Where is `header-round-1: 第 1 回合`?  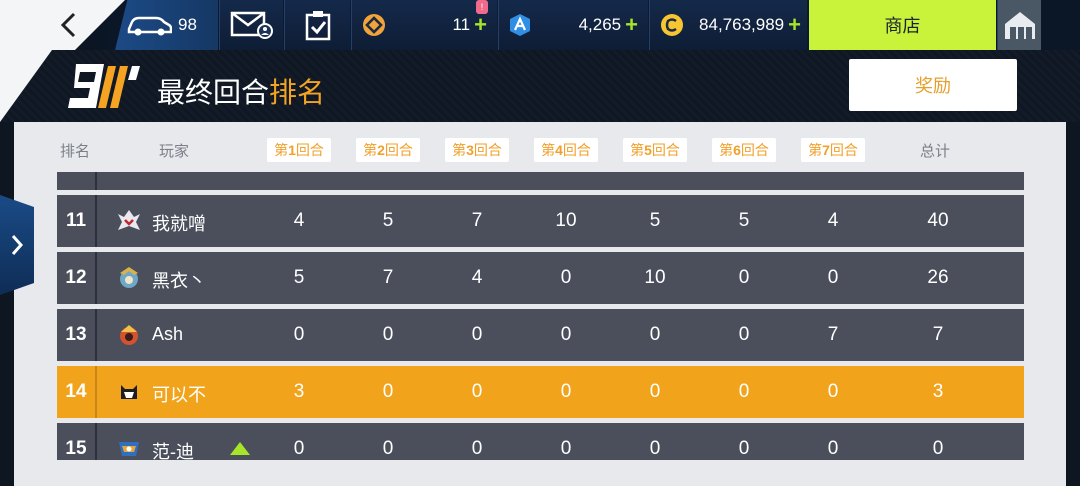 header-round-1: 第 1 回合 is located at coordinates (299, 150).